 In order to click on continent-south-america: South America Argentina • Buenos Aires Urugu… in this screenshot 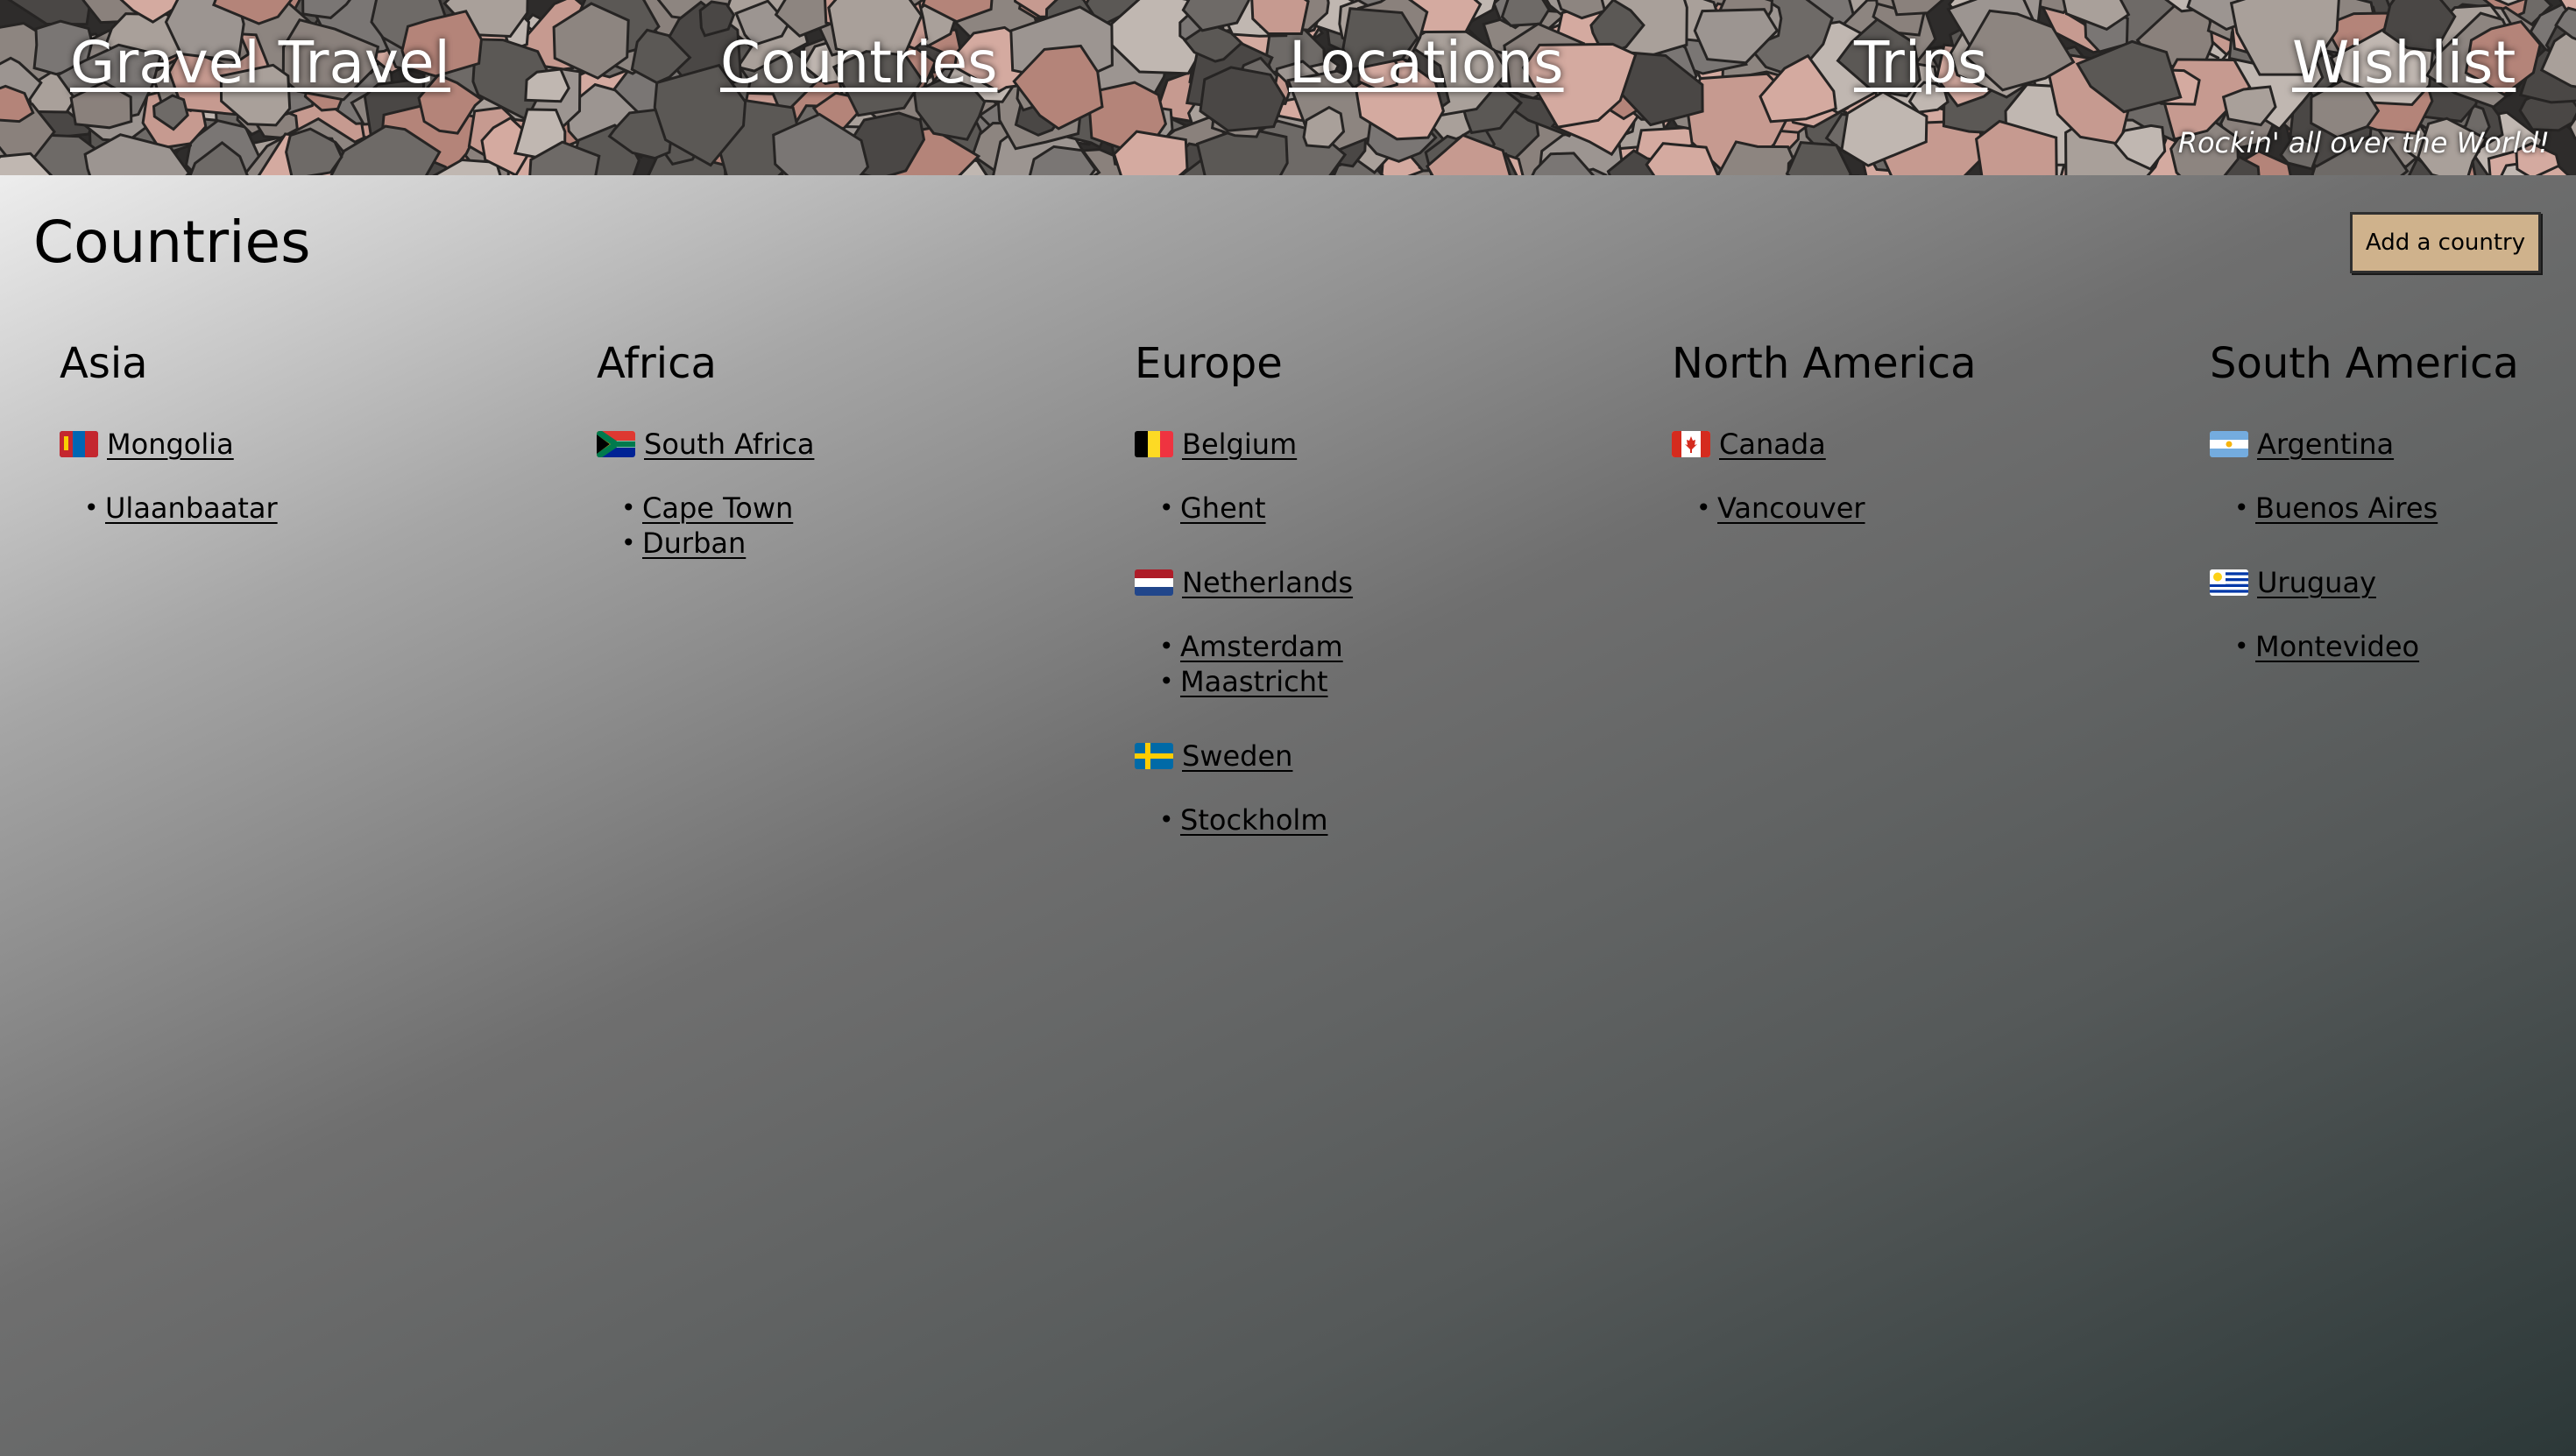, I will do `click(2393, 516)`.